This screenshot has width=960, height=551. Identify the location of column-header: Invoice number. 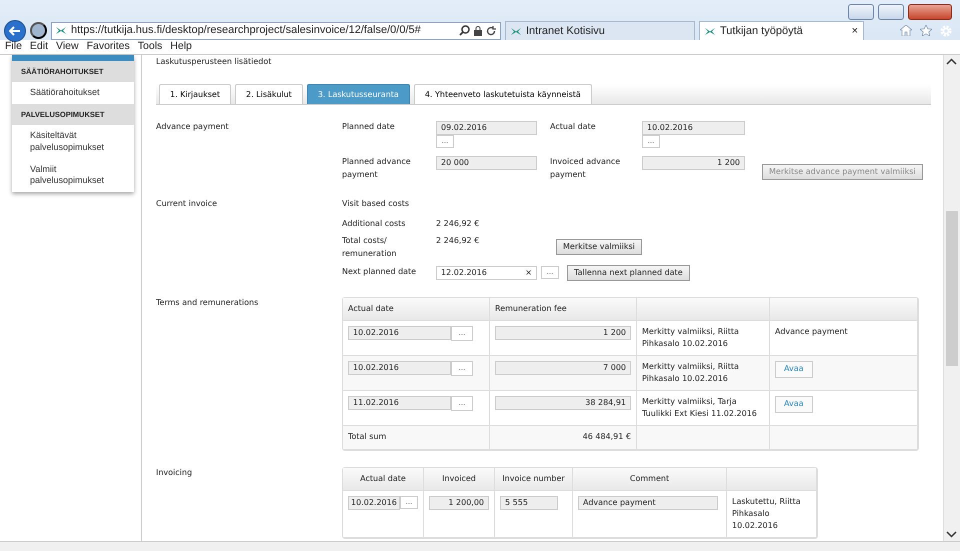
(534, 479).